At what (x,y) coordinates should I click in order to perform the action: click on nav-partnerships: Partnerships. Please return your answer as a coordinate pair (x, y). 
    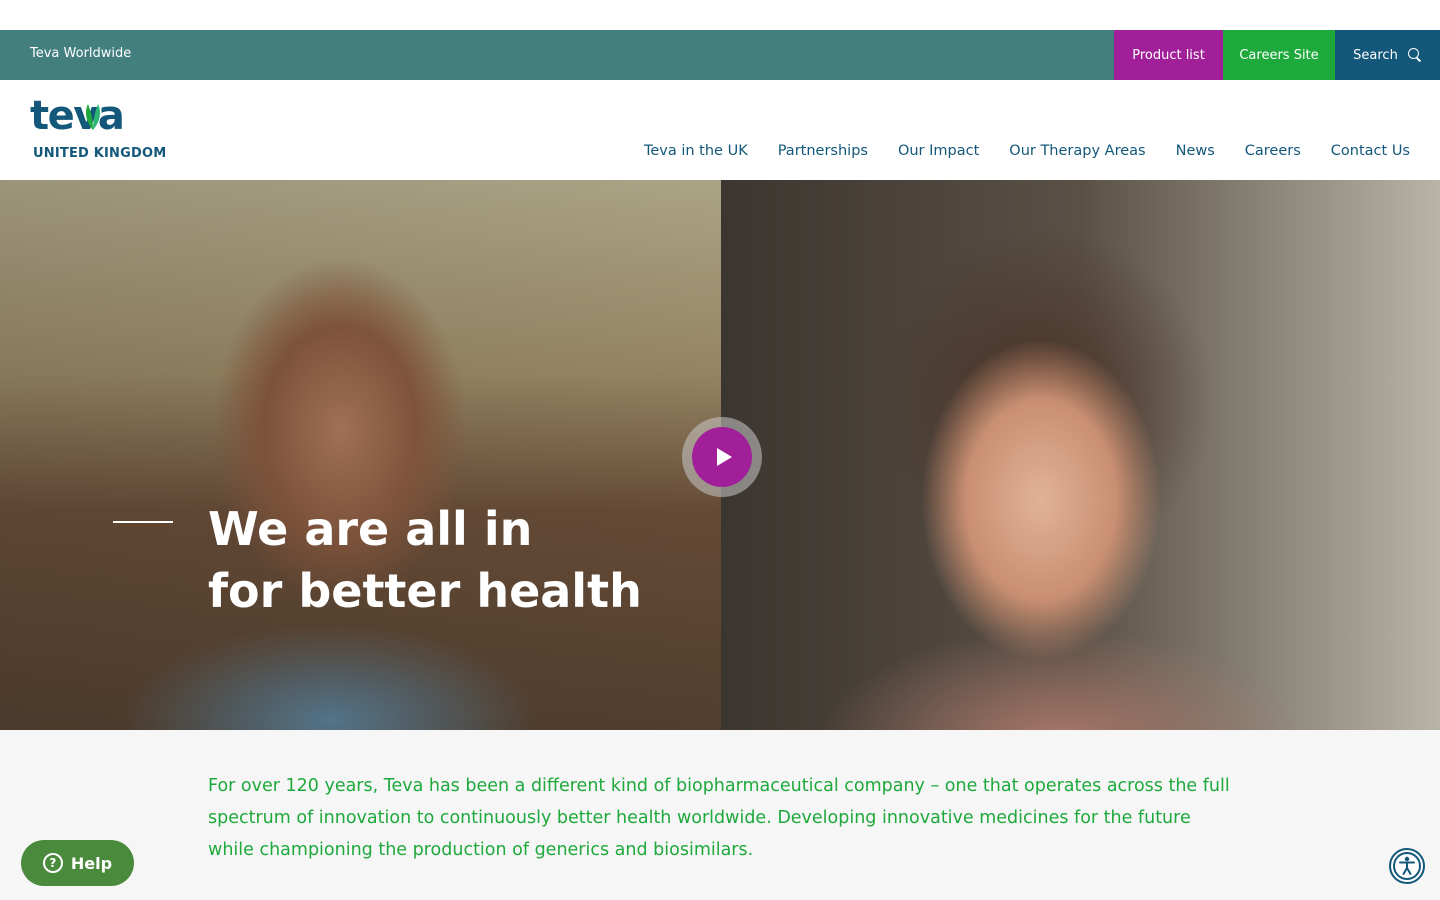
    Looking at the image, I should click on (823, 151).